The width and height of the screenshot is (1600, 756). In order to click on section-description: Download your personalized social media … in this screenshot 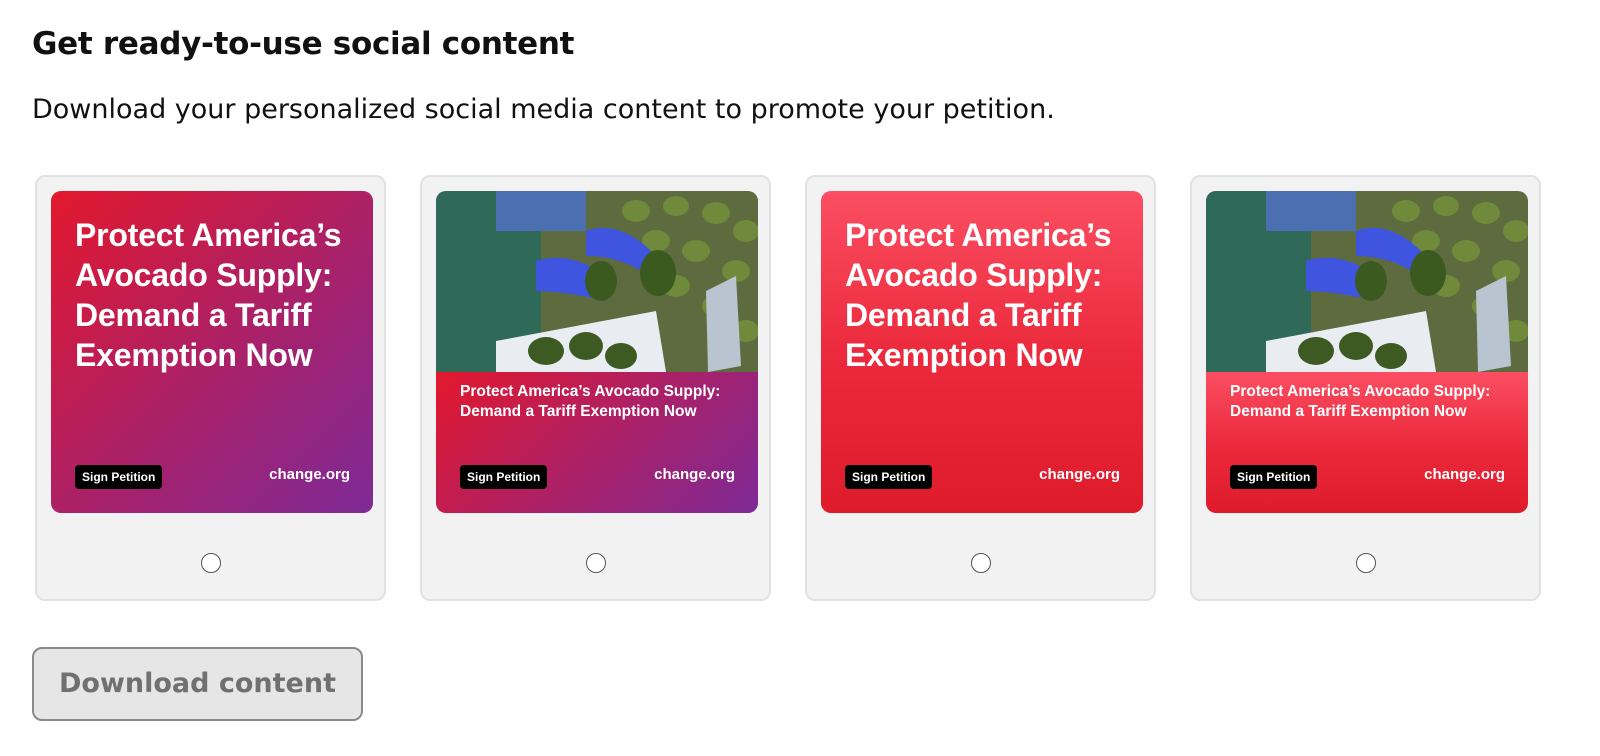, I will do `click(543, 109)`.